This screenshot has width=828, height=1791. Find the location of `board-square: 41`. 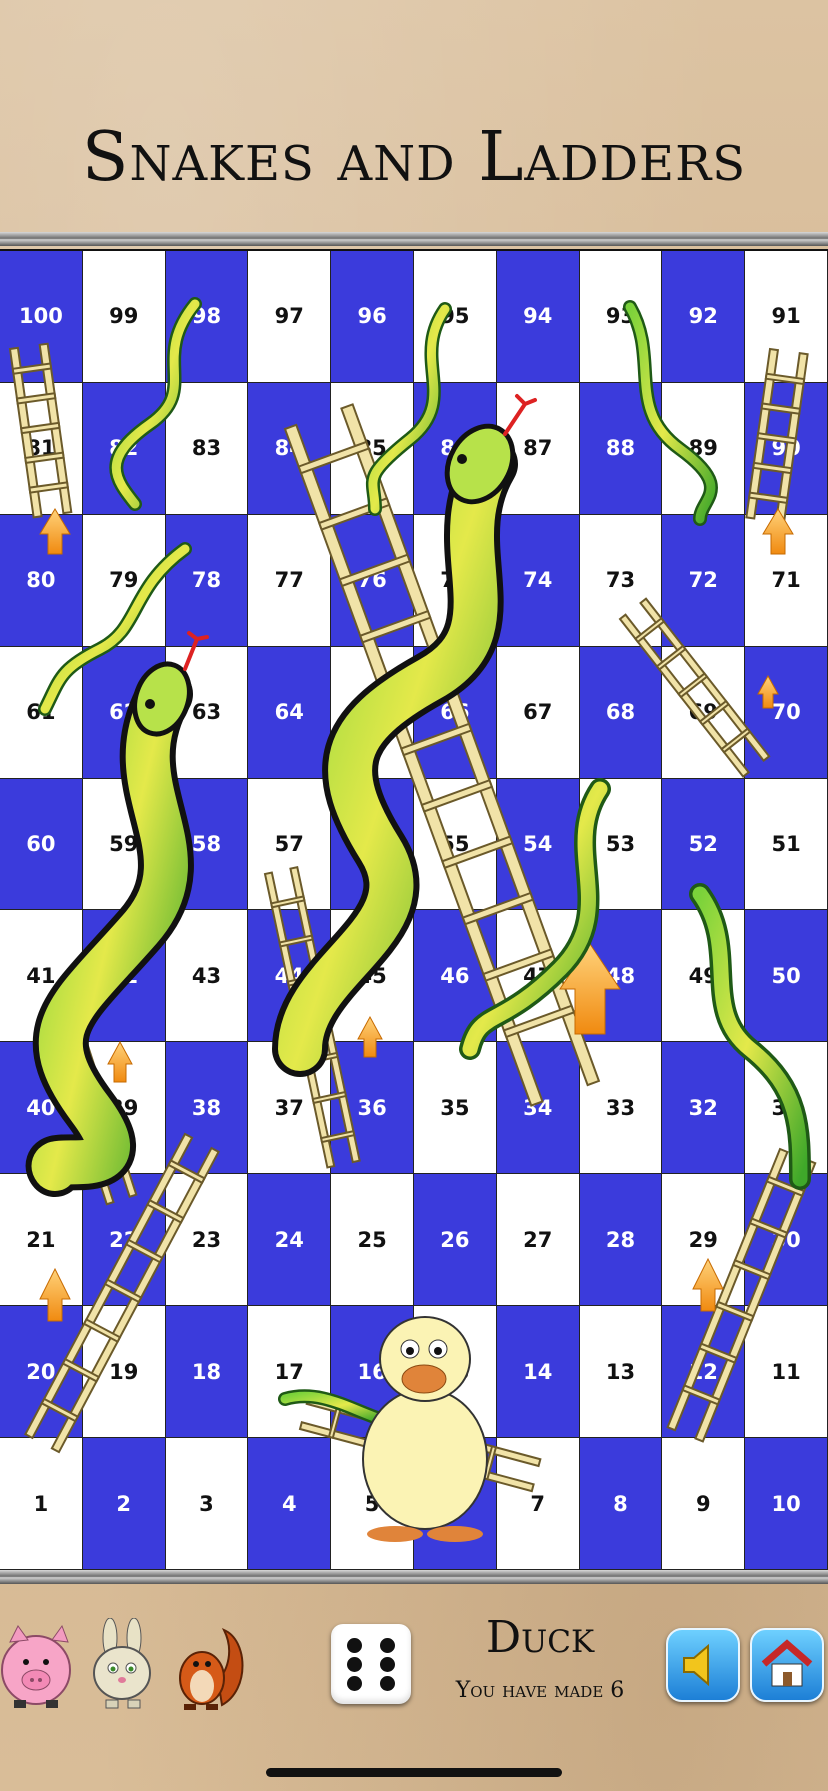

board-square: 41 is located at coordinates (41, 976).